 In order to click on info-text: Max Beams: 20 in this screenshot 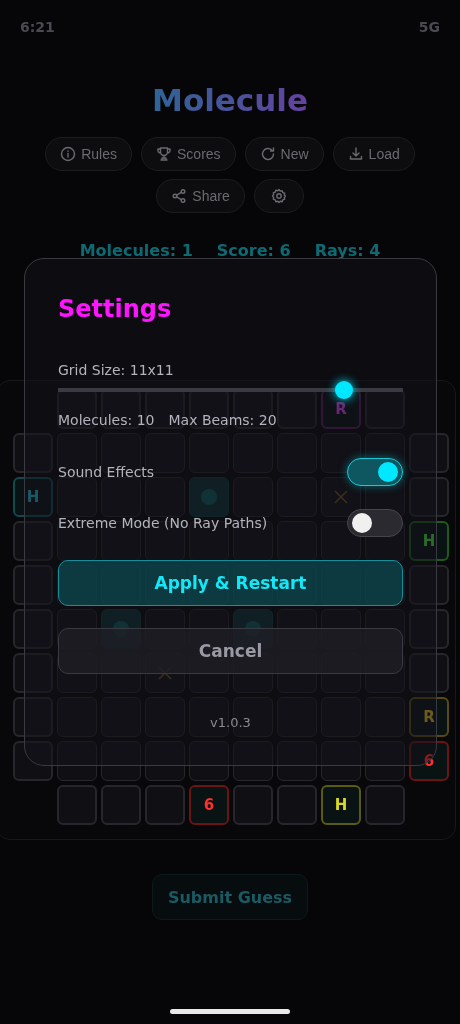, I will do `click(222, 420)`.